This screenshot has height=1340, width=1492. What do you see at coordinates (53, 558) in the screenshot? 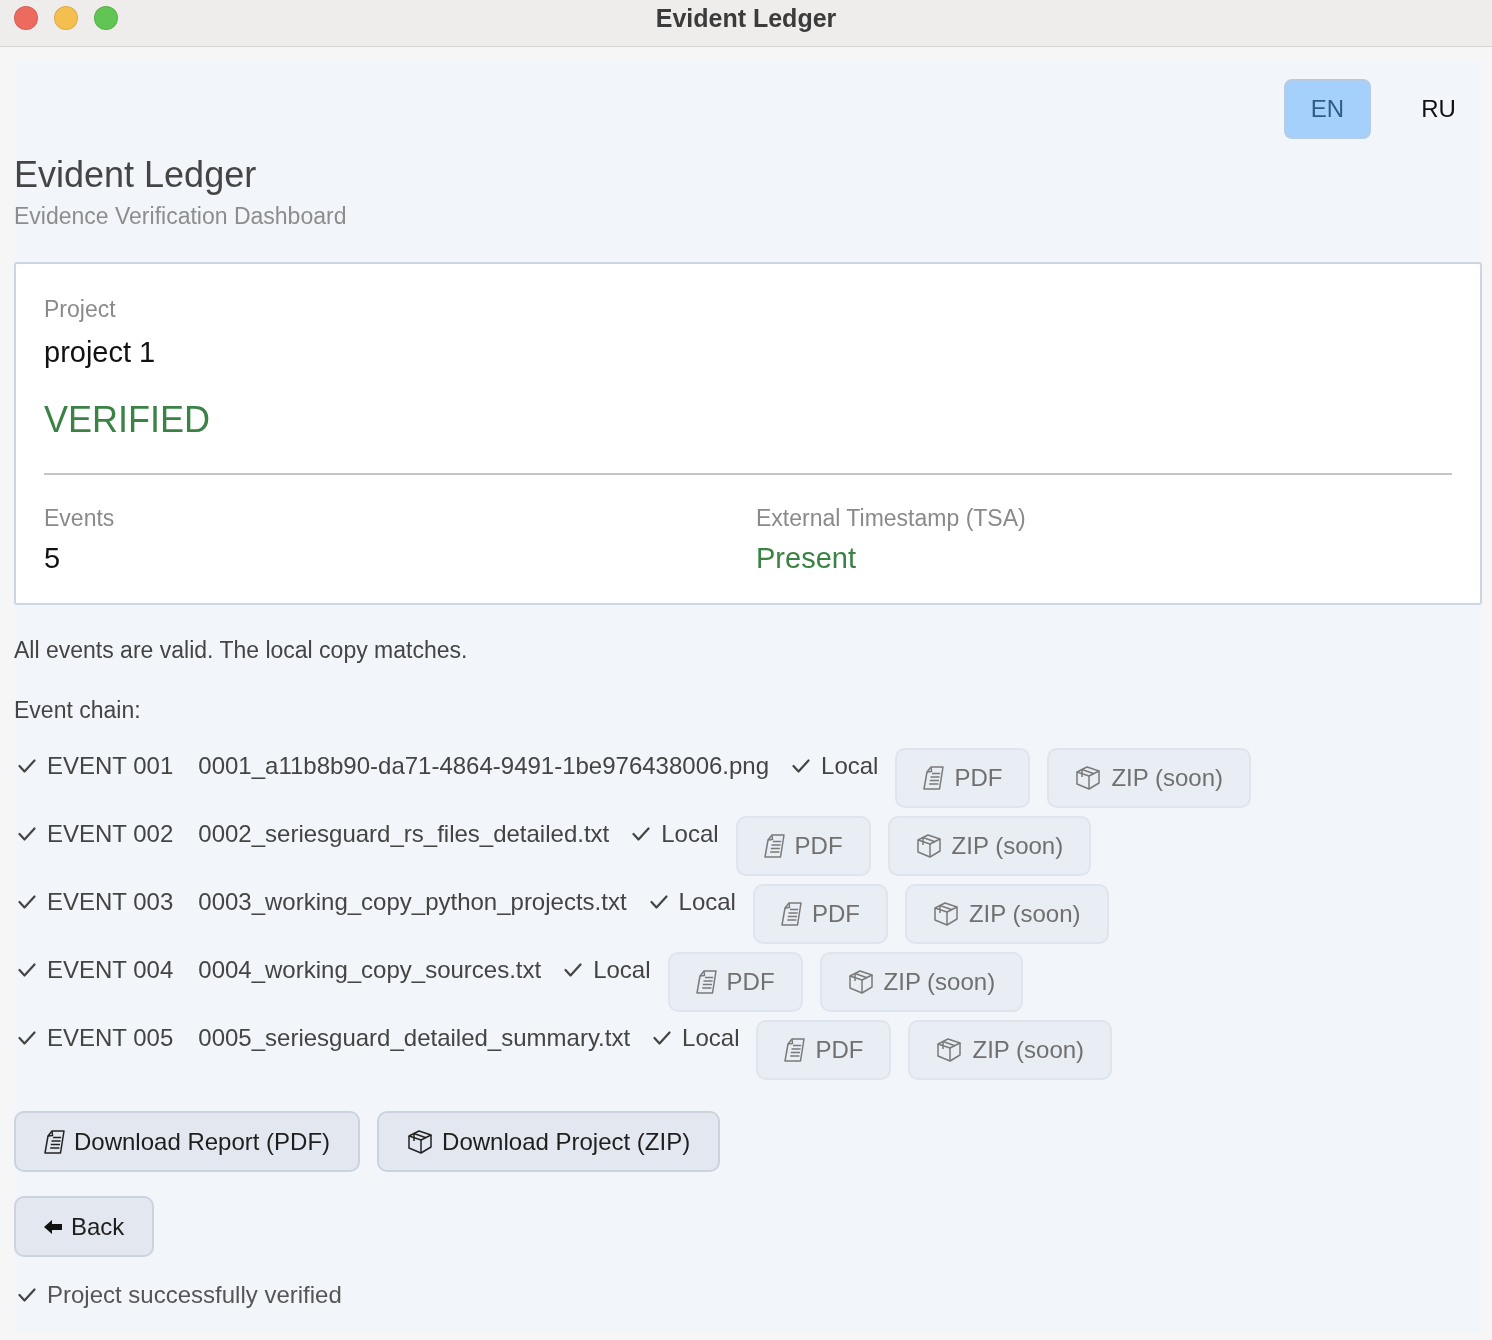
I see `events-count: 5` at bounding box center [53, 558].